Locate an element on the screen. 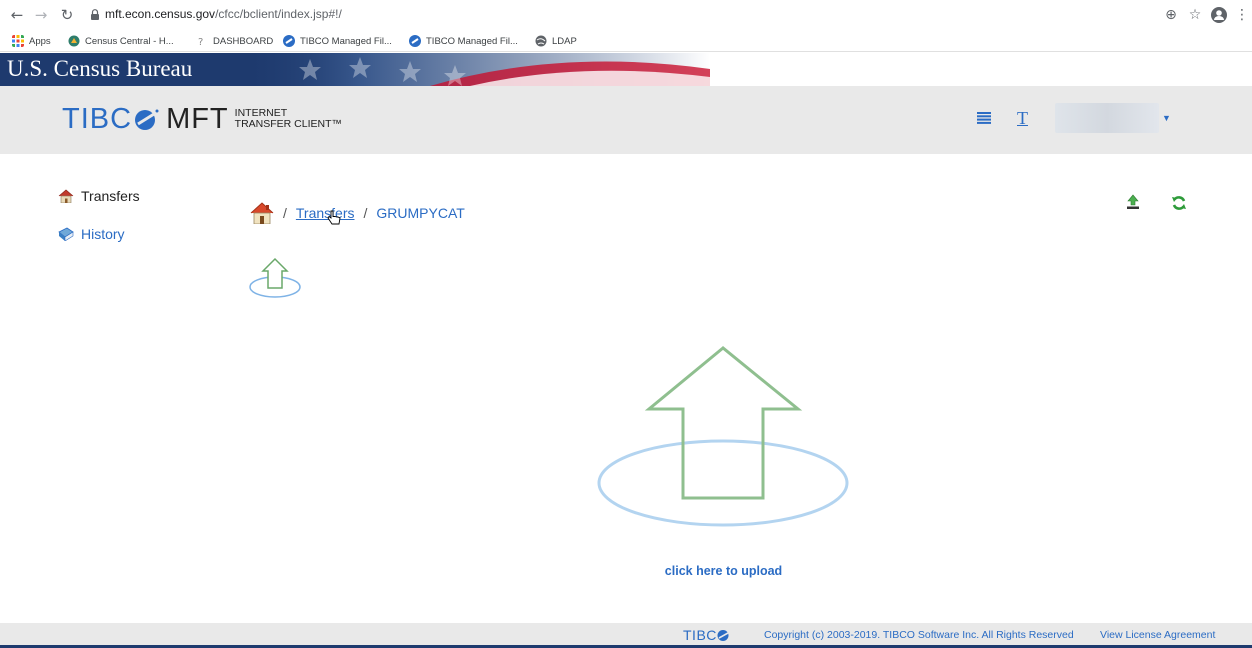 The width and height of the screenshot is (1252, 648). breadcrumb-current: GRUMPYCAT is located at coordinates (420, 213).